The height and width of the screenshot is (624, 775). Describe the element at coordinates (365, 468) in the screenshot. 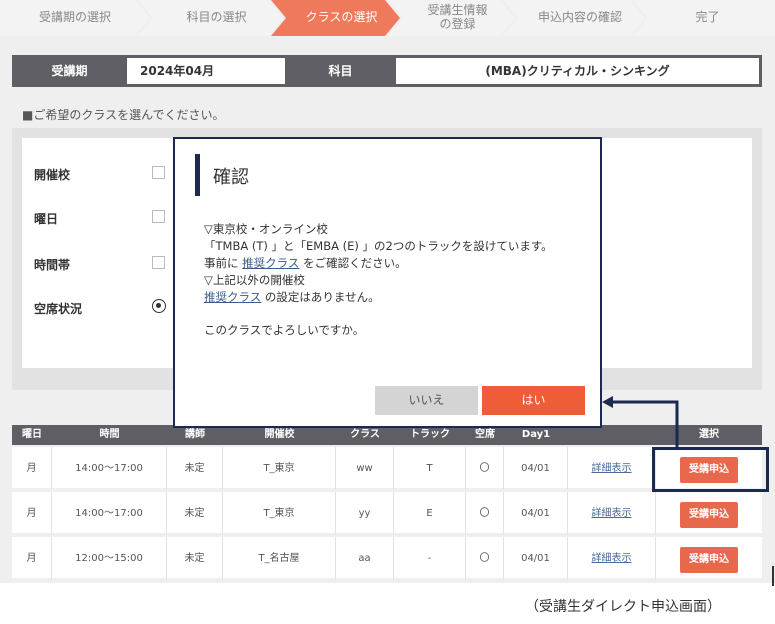

I see `cell-class: ww` at that location.